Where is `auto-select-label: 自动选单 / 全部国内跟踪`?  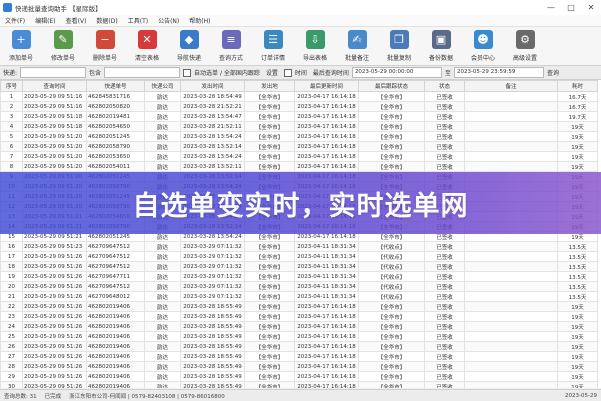
auto-select-label: 自动选单 / 全部国内跟踪 is located at coordinates (227, 73).